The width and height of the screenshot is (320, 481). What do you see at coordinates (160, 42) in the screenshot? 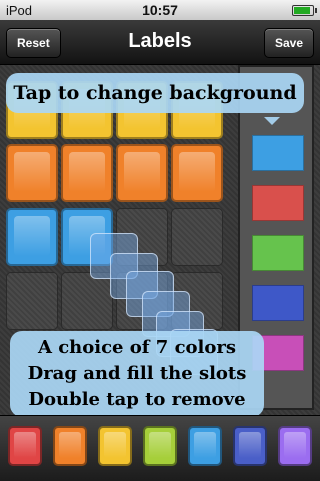
I see `navigation-bar: Reset Labels Save` at bounding box center [160, 42].